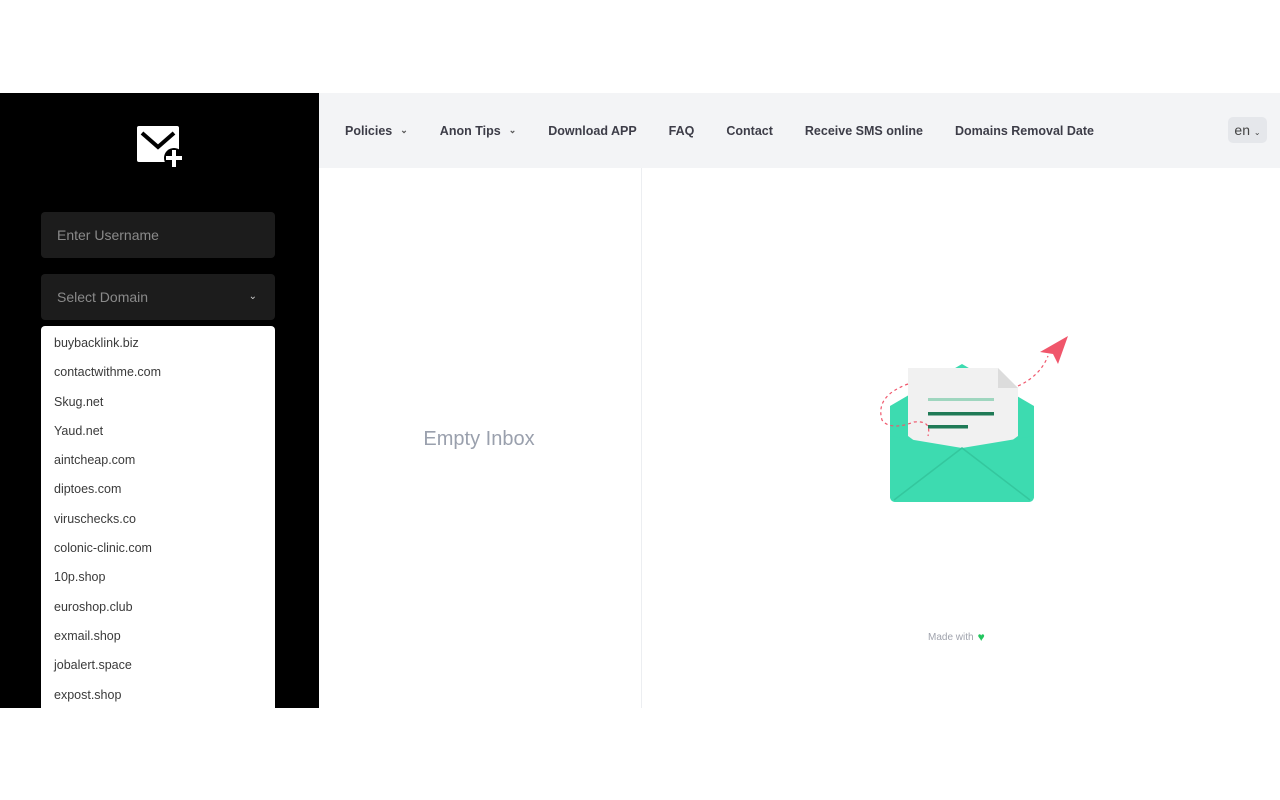 The width and height of the screenshot is (1280, 800). What do you see at coordinates (158, 519) in the screenshot?
I see `domain-option: viruschecks.co` at bounding box center [158, 519].